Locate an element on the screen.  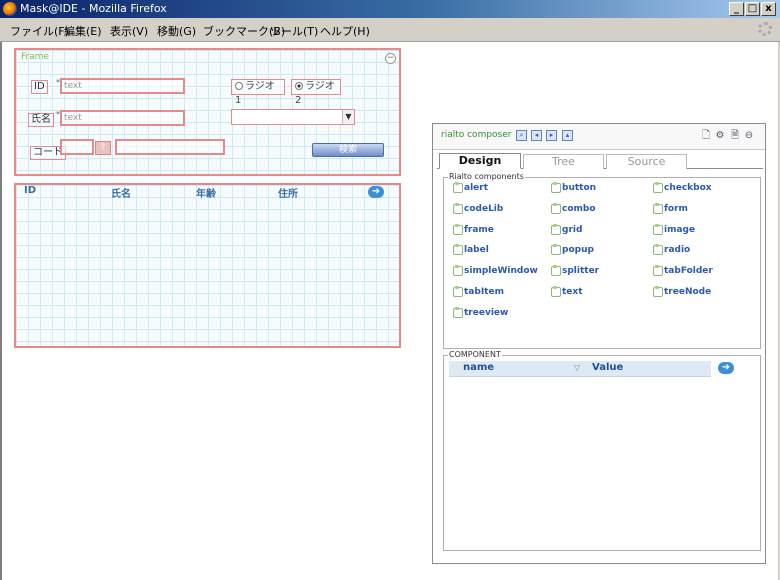
settings-icon: ⚙ is located at coordinates (720, 136).